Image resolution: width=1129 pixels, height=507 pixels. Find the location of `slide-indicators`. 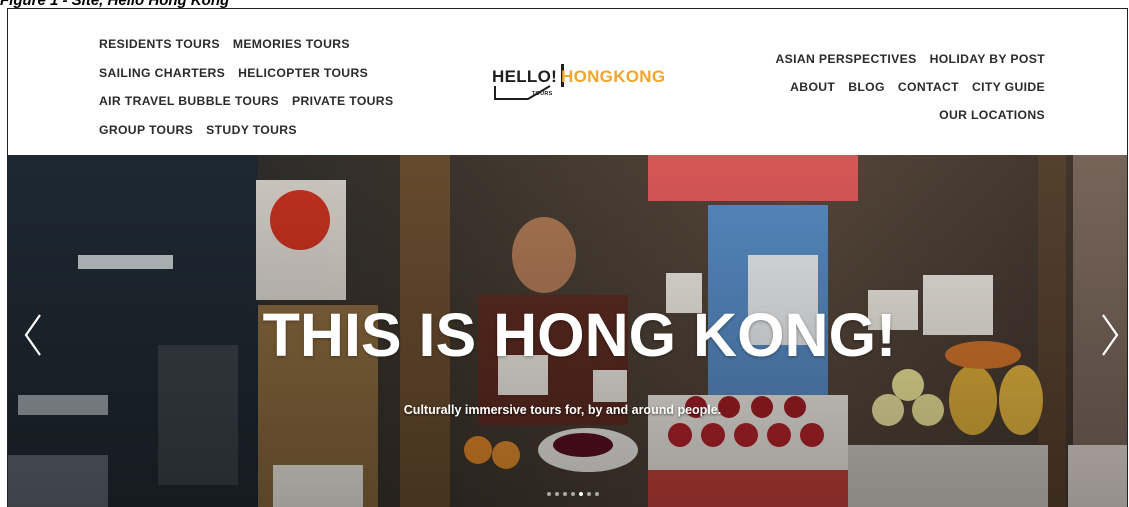

slide-indicators is located at coordinates (573, 494).